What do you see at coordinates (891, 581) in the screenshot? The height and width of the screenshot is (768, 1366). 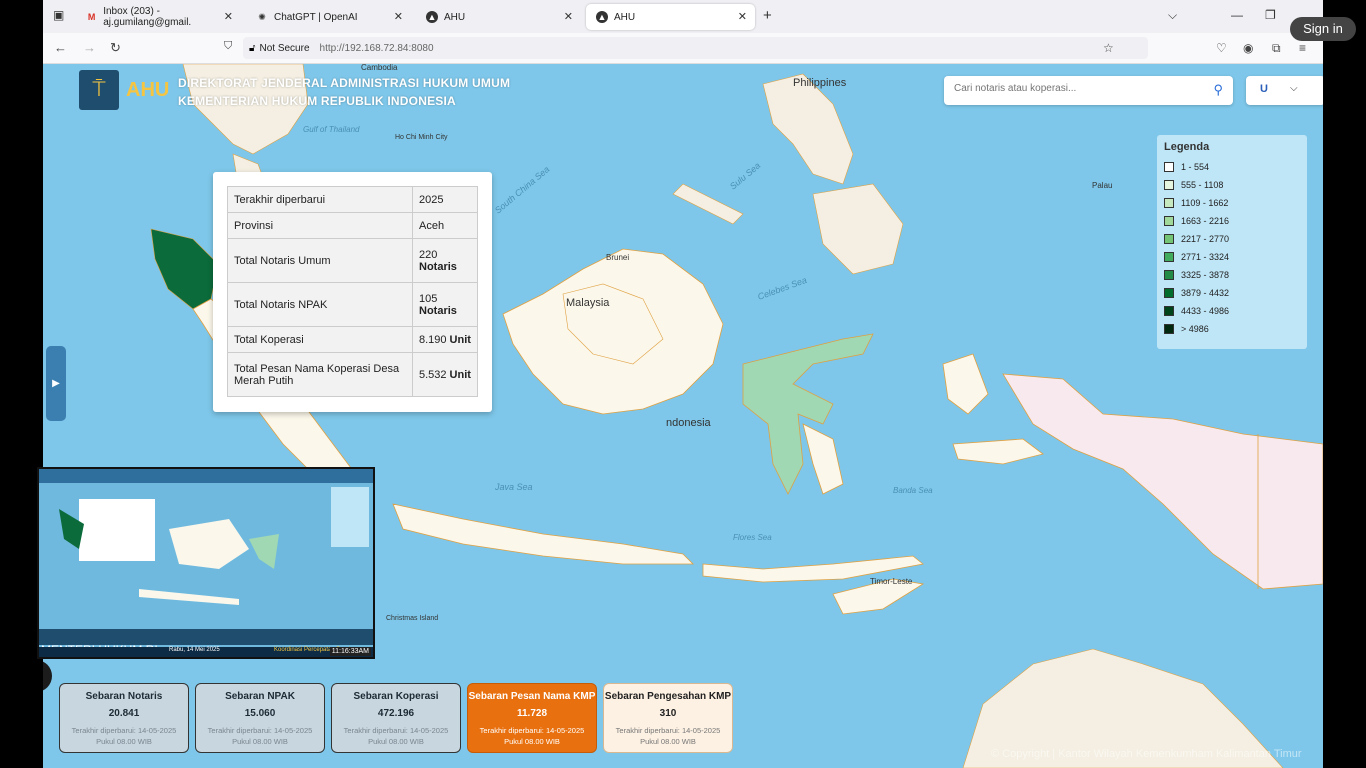 I see `map-label-timor-leste: Timor-Leste` at bounding box center [891, 581].